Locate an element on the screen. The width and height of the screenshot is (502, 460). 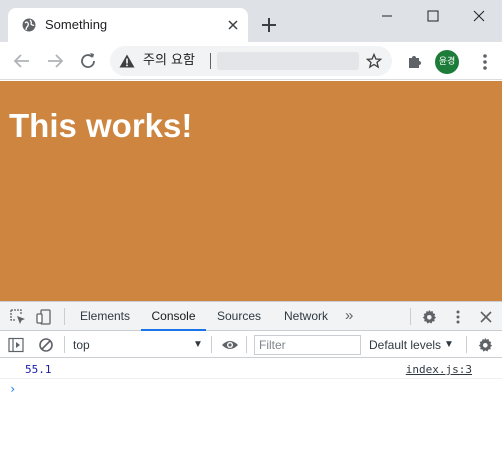
tab-network: Network is located at coordinates (306, 316).